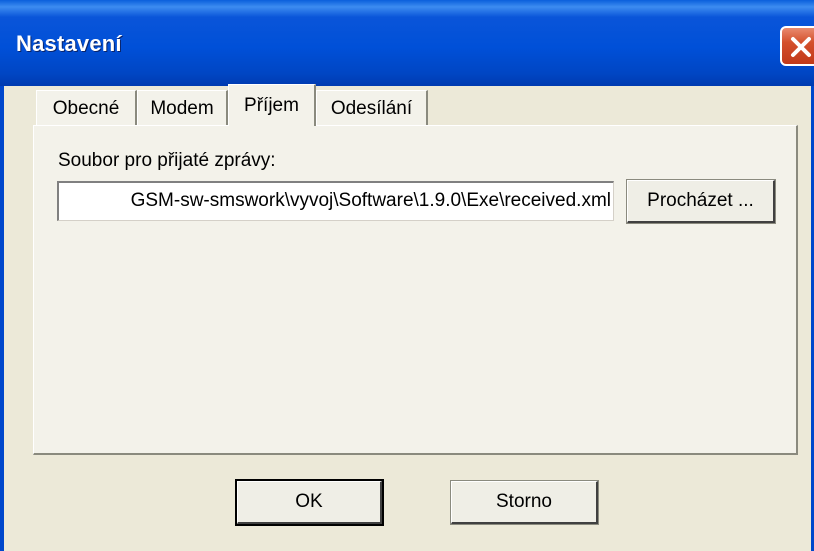 The image size is (814, 551). I want to click on close-button, so click(797, 46).